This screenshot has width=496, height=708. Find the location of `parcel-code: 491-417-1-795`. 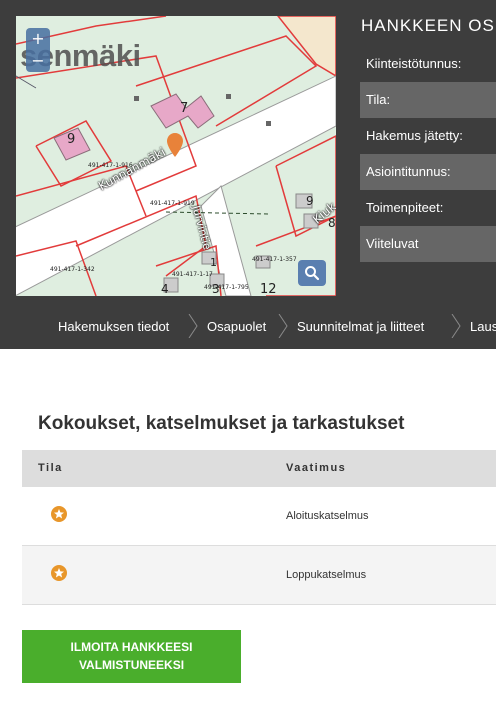

parcel-code: 491-417-1-795 is located at coordinates (226, 287).